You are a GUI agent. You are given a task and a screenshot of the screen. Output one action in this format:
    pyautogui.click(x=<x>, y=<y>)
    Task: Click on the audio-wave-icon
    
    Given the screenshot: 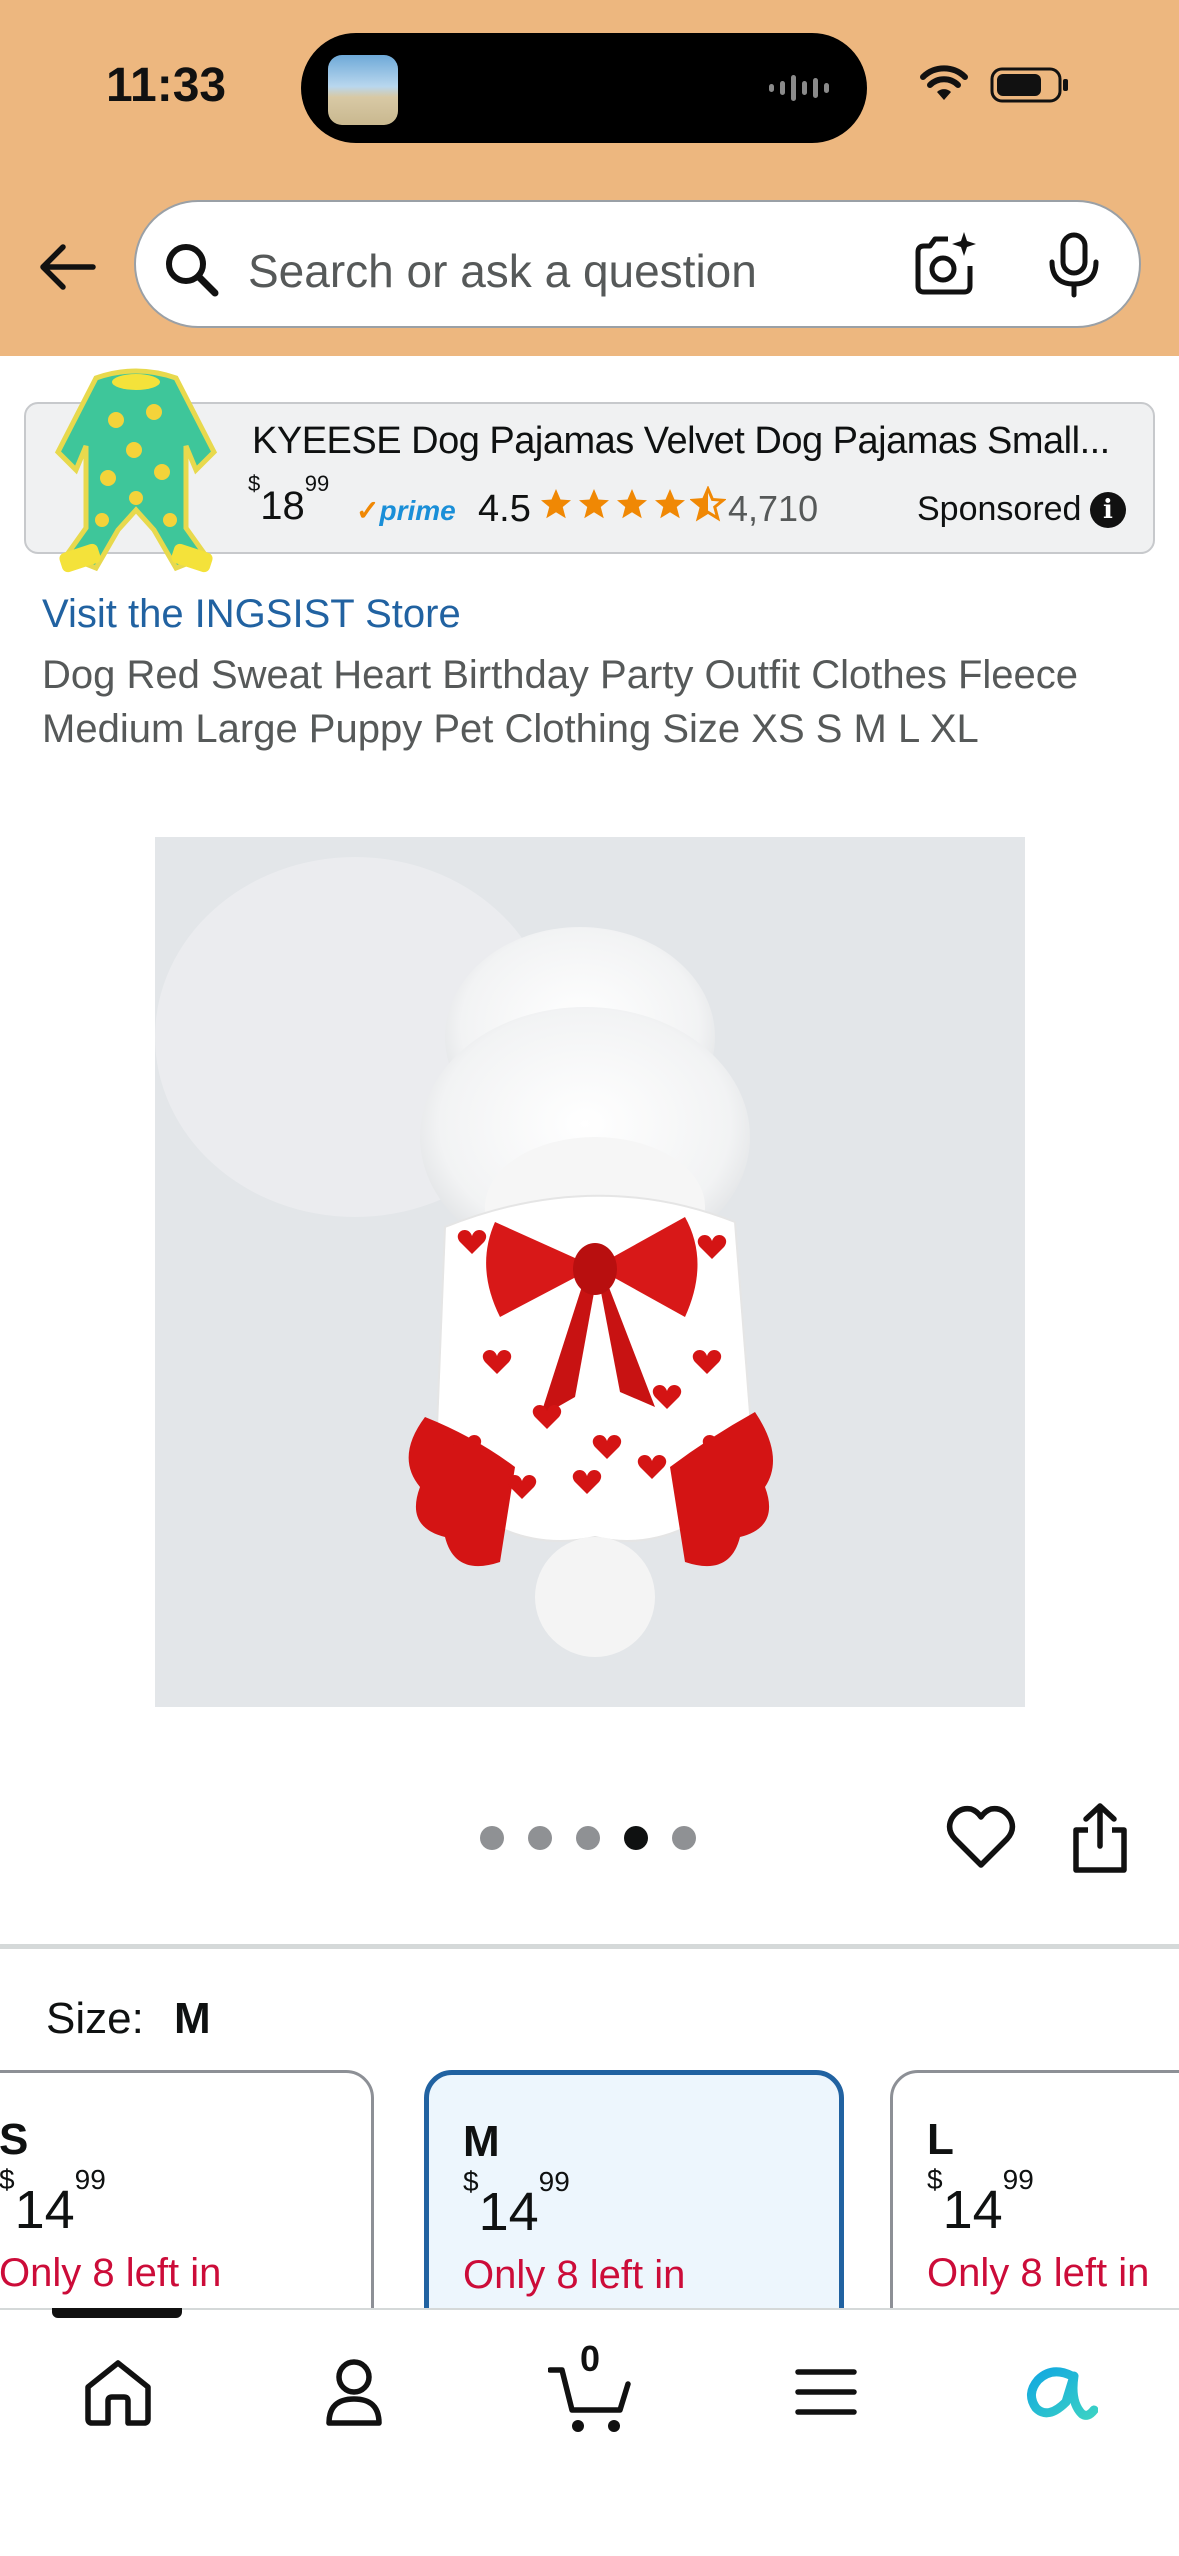 What is the action you would take?
    pyautogui.click(x=799, y=88)
    